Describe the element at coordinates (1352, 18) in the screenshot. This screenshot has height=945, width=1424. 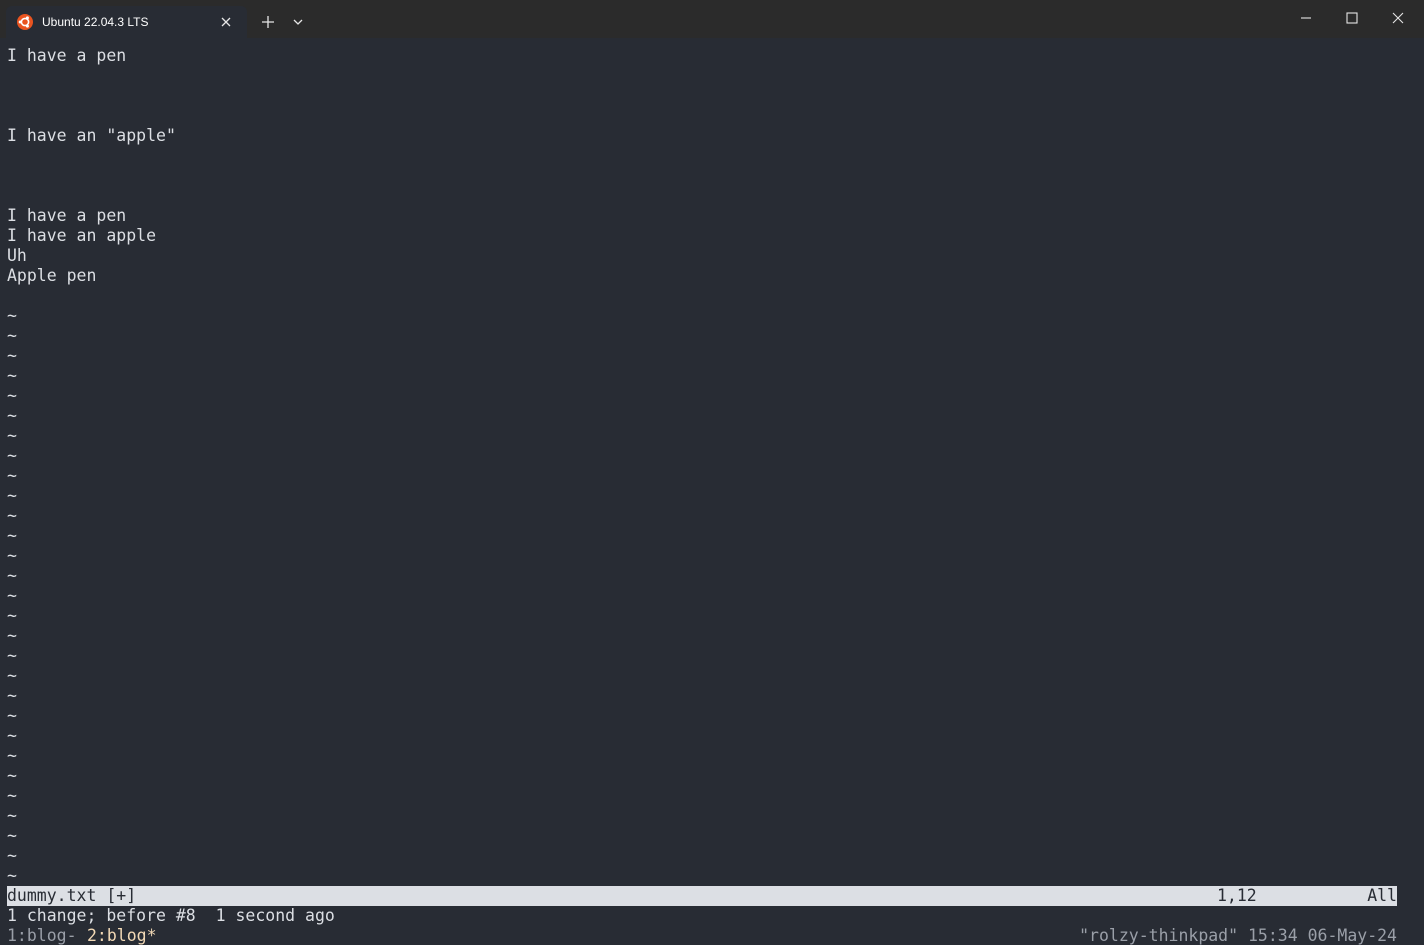
I see `maximize-icon` at that location.